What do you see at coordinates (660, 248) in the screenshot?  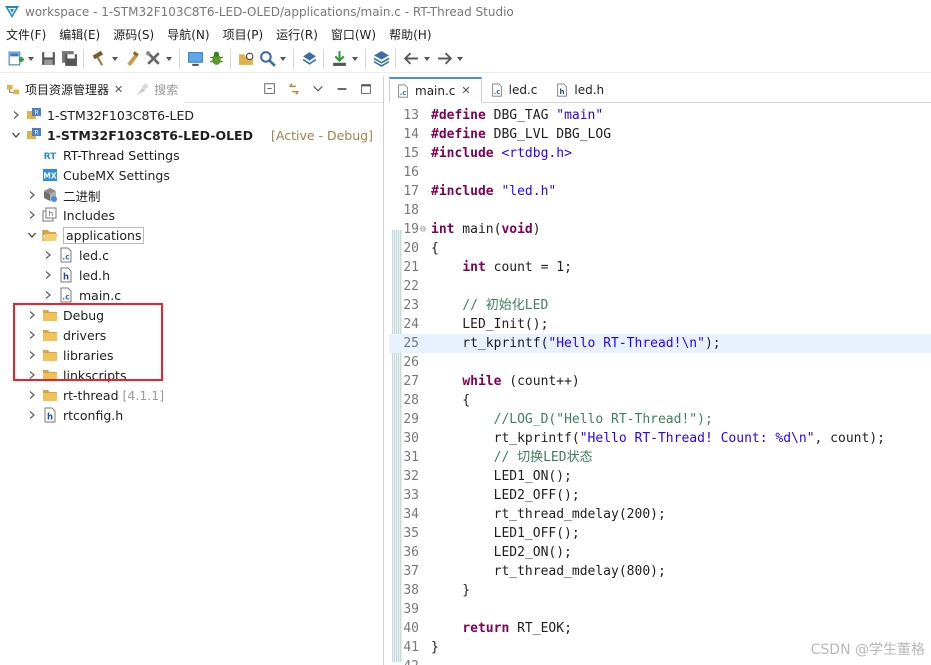 I see `code-line: 20 {` at bounding box center [660, 248].